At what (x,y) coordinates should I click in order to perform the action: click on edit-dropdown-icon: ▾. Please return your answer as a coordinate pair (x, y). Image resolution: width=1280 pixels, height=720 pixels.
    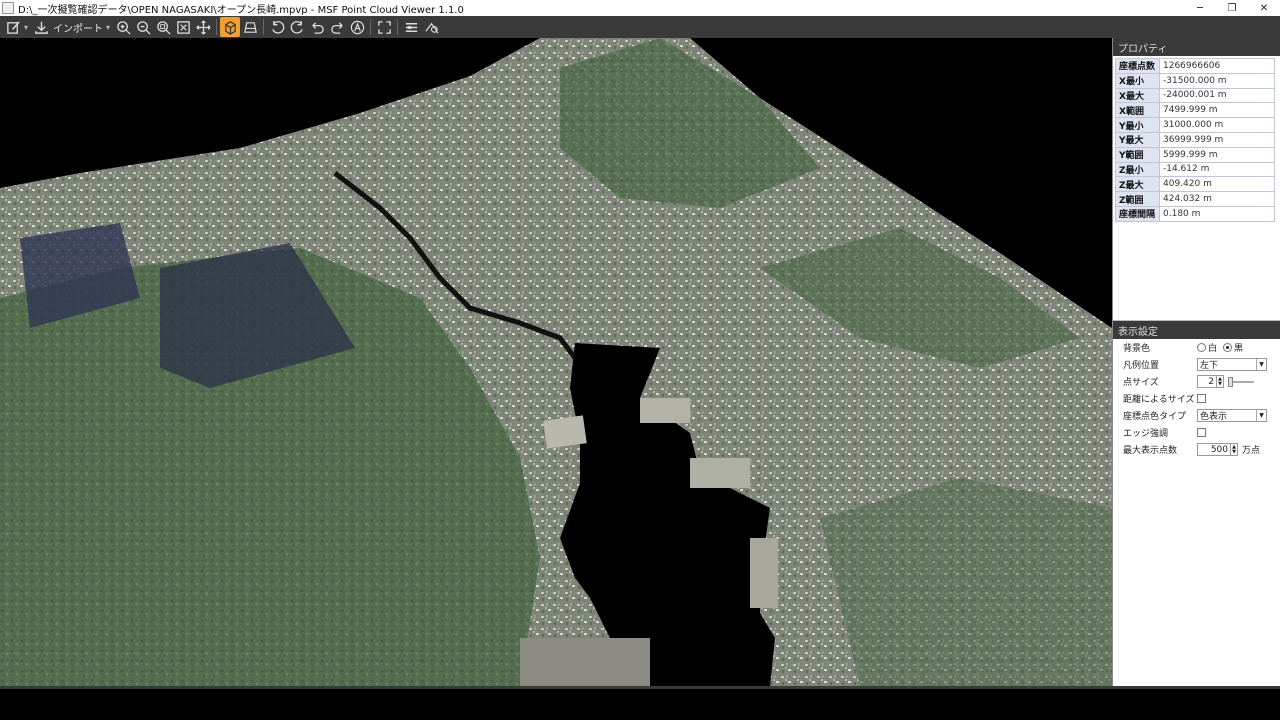
    Looking at the image, I should click on (26, 27).